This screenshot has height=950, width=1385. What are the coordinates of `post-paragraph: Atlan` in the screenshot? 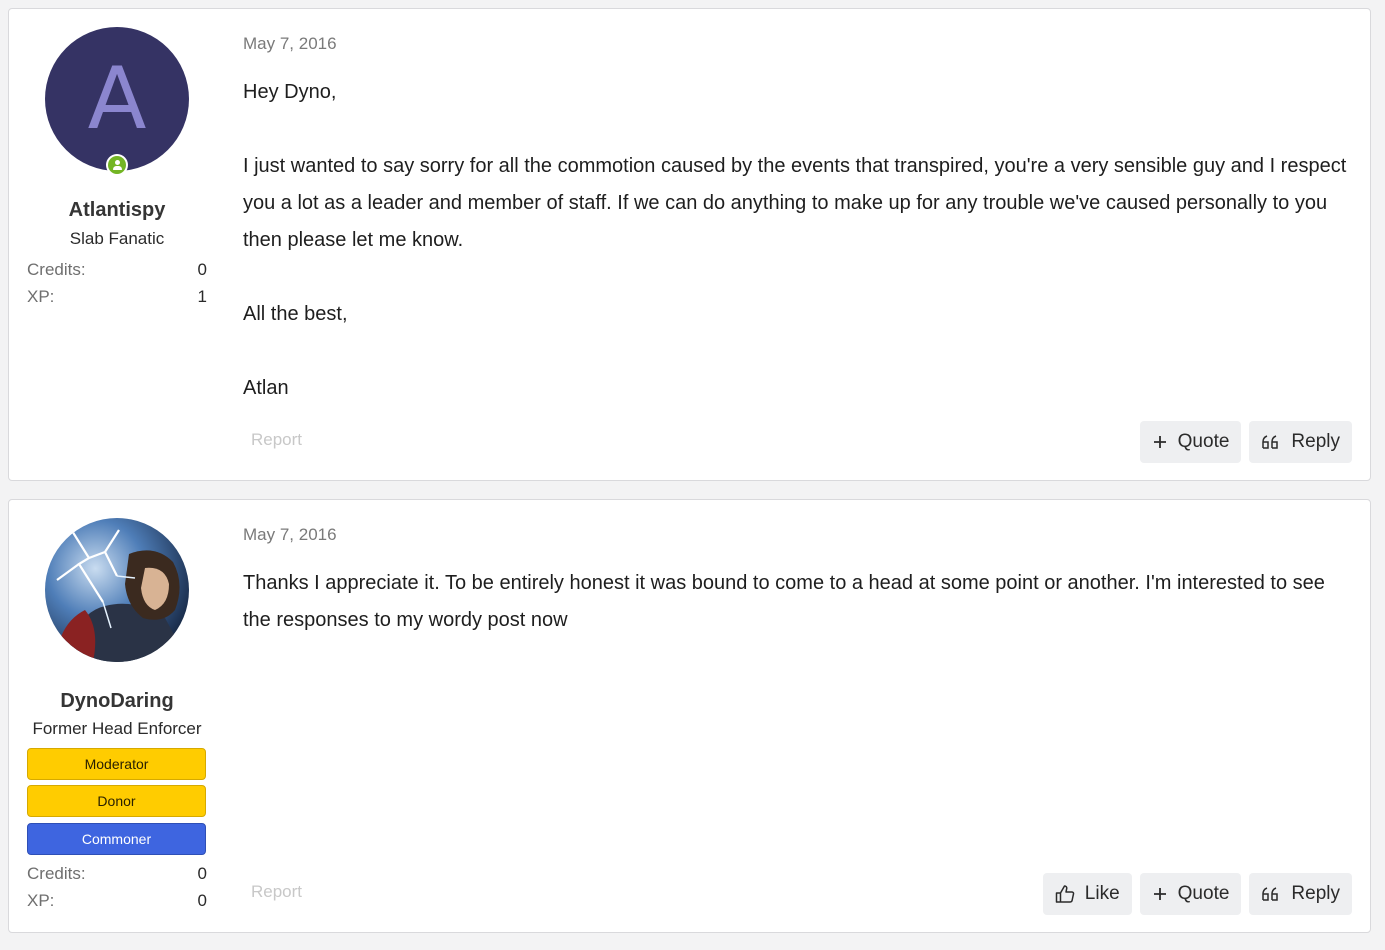 It's located at (266, 388).